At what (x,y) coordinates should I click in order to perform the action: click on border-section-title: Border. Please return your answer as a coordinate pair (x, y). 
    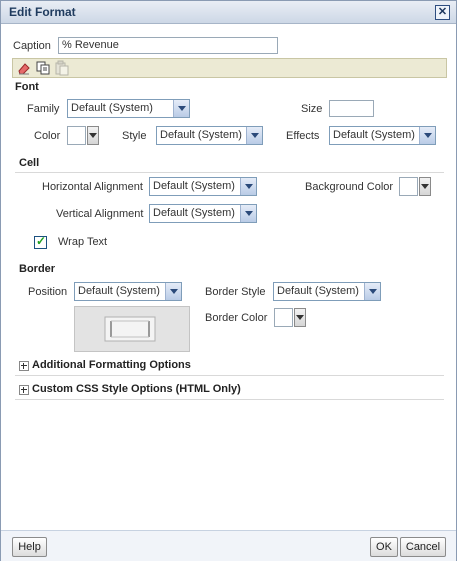
    Looking at the image, I should click on (37, 269).